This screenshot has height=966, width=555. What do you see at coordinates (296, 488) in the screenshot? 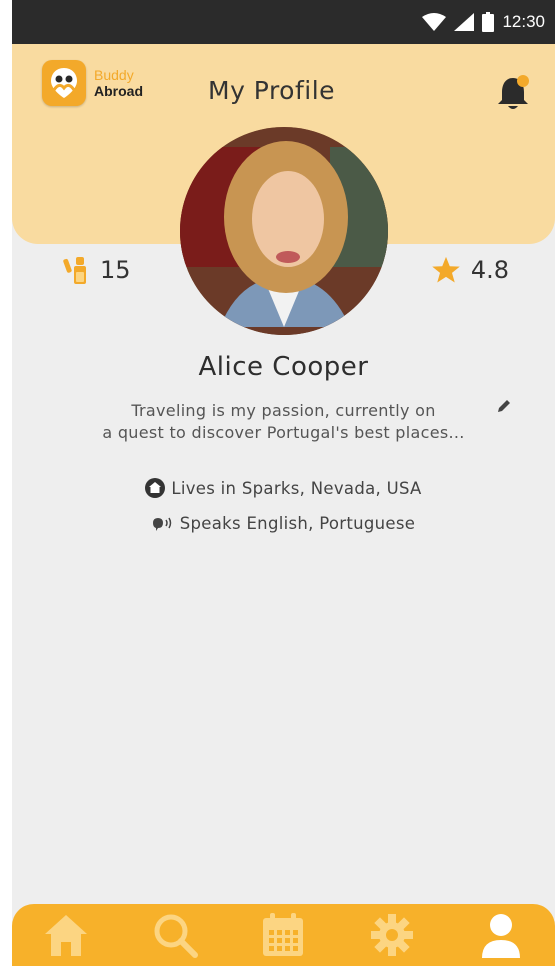
I see `lives-in-text: Lives in Sparks, Nevada, USA` at bounding box center [296, 488].